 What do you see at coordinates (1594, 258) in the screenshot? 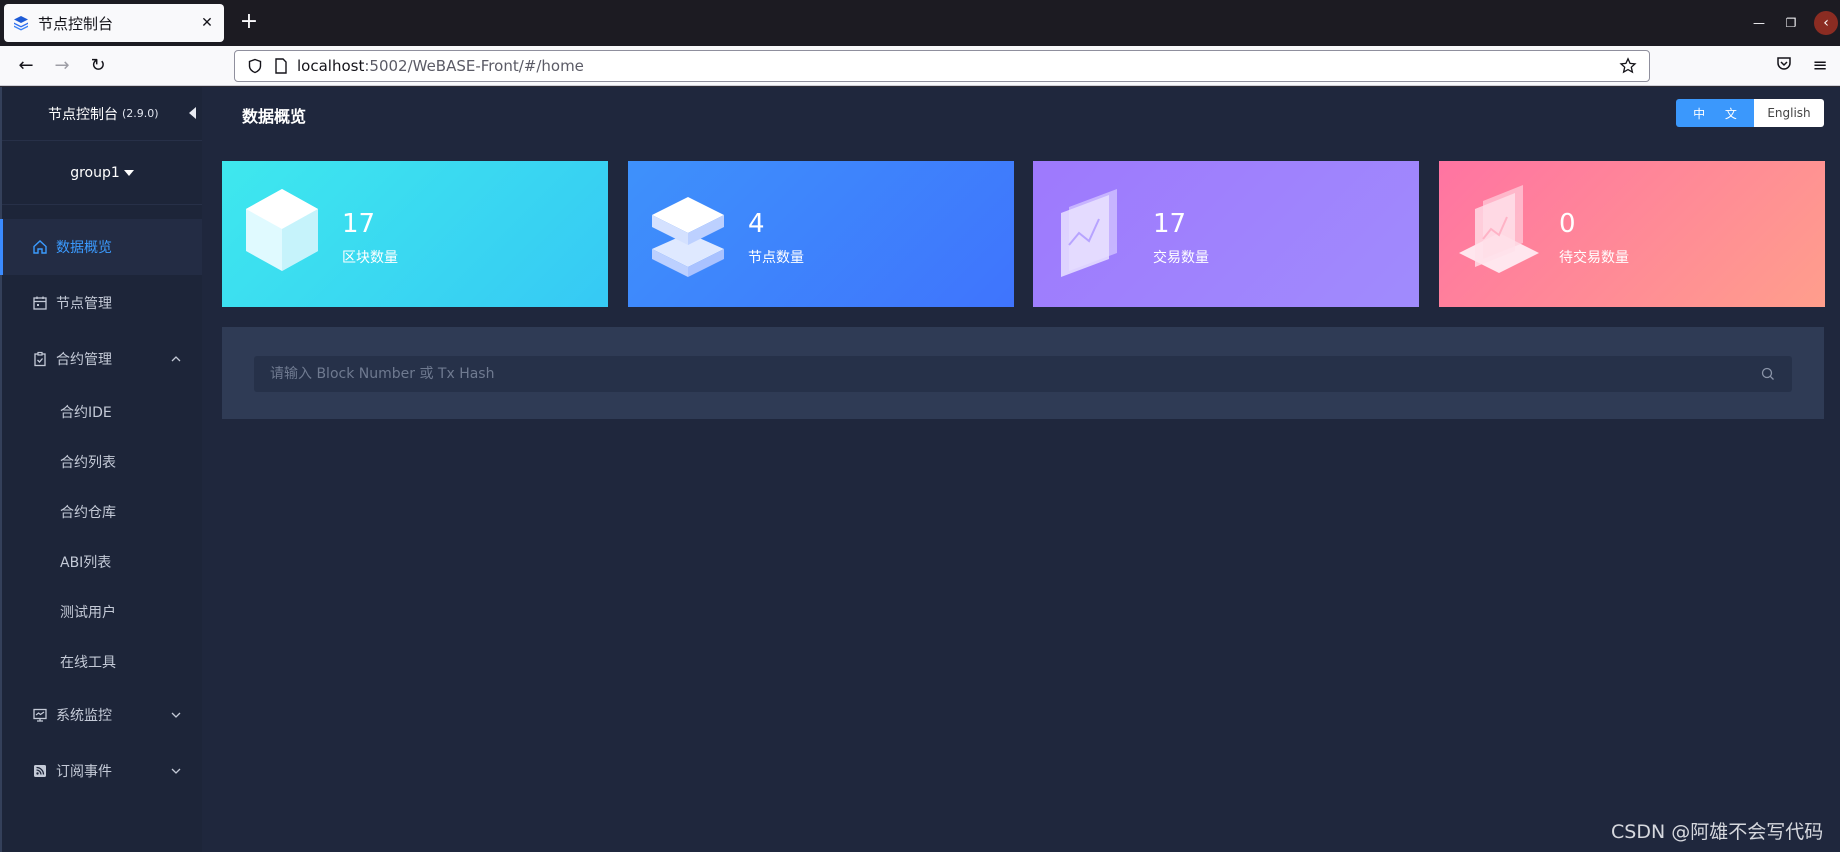
I see `card-label: 待交易数量` at bounding box center [1594, 258].